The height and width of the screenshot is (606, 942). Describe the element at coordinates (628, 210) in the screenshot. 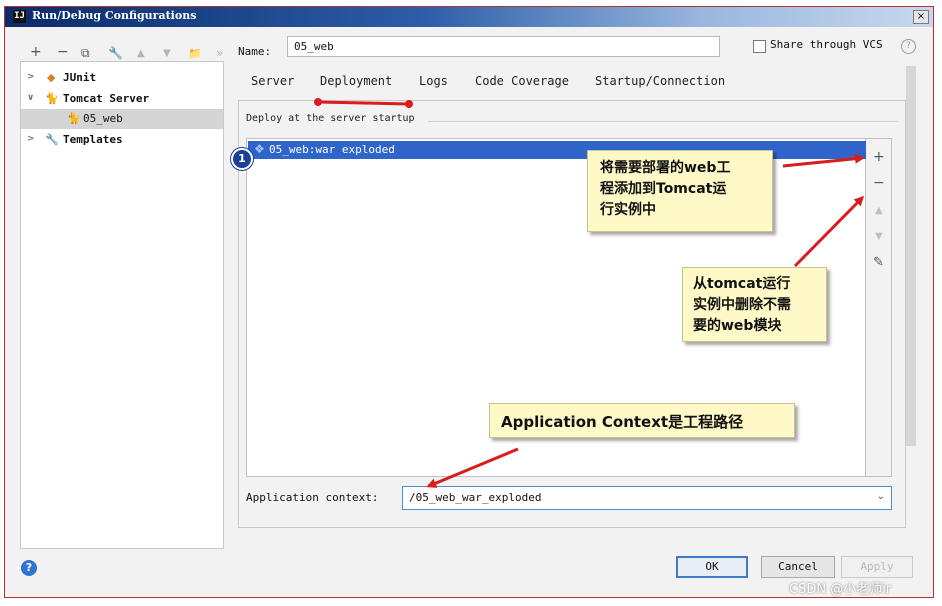

I see `callout-line: 行实例中` at that location.